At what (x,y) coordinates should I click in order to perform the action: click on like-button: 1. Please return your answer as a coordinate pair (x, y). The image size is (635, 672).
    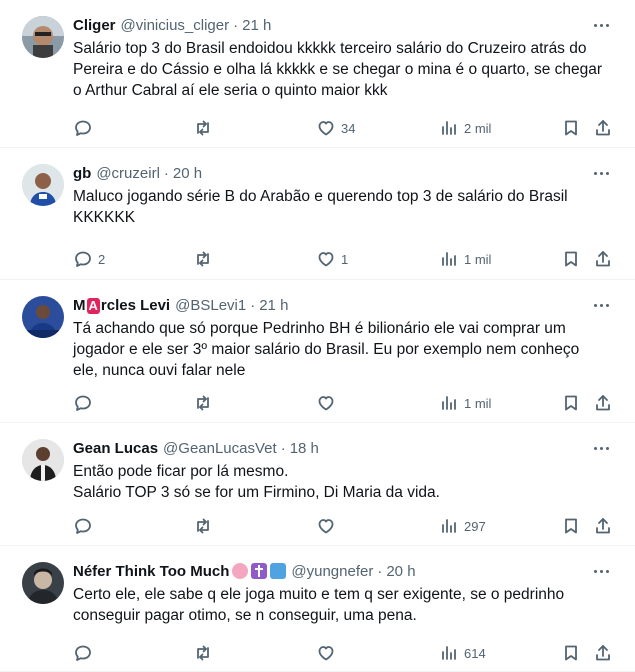
    Looking at the image, I should click on (332, 259).